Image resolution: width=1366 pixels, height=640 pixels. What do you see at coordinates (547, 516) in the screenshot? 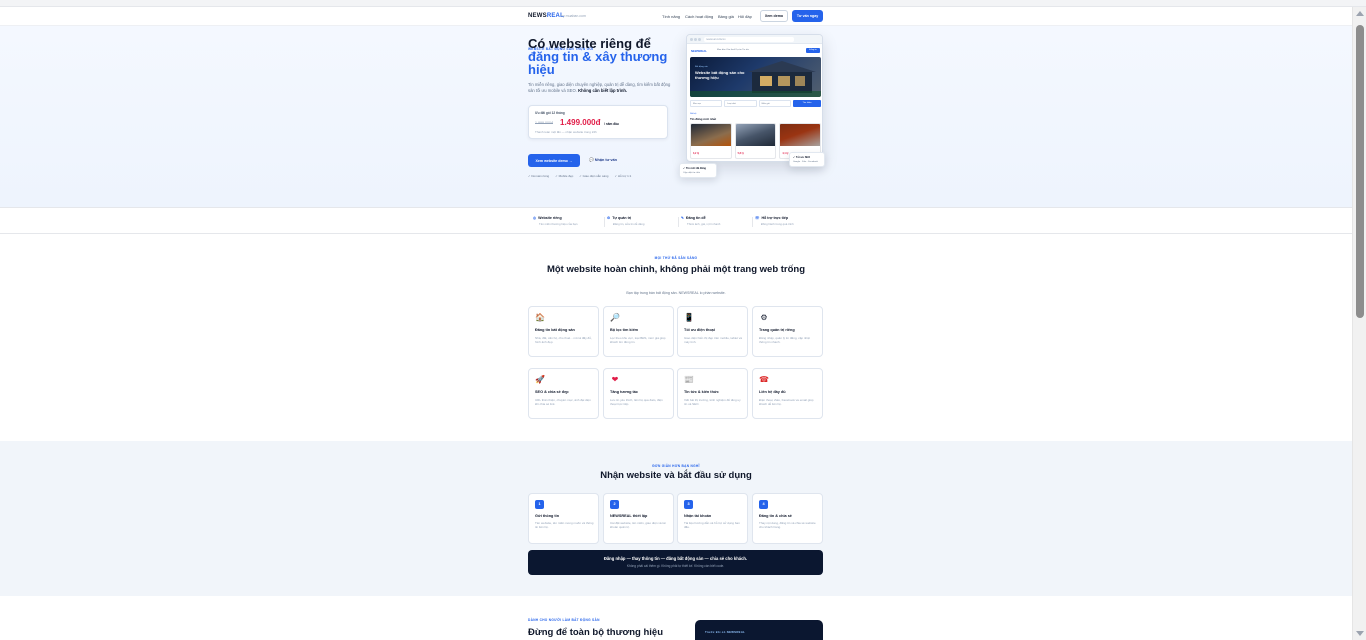
I see `step-title: Gửi thông tin` at bounding box center [547, 516].